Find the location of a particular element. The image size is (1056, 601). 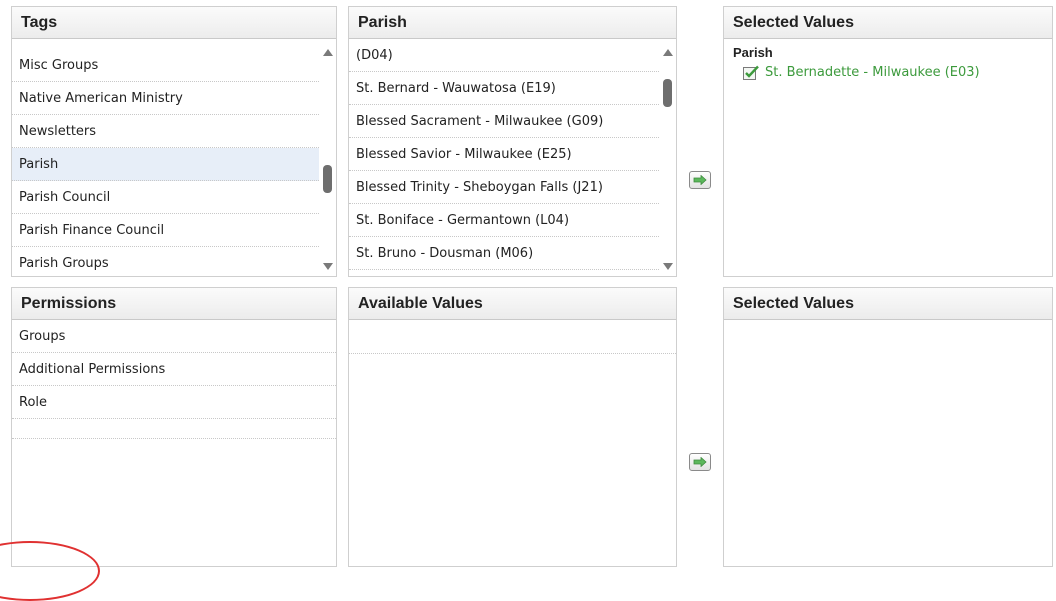

tags-header: Tags is located at coordinates (174, 23).